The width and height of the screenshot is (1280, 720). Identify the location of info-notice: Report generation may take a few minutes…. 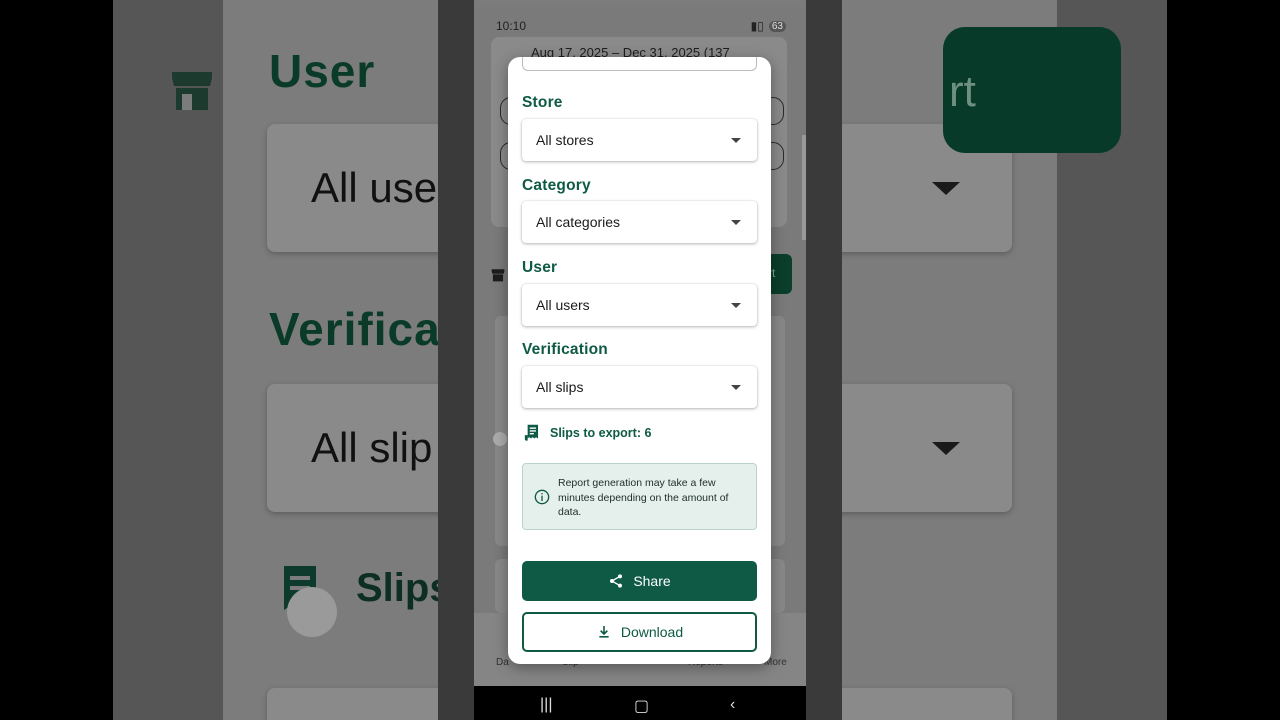
(639, 496).